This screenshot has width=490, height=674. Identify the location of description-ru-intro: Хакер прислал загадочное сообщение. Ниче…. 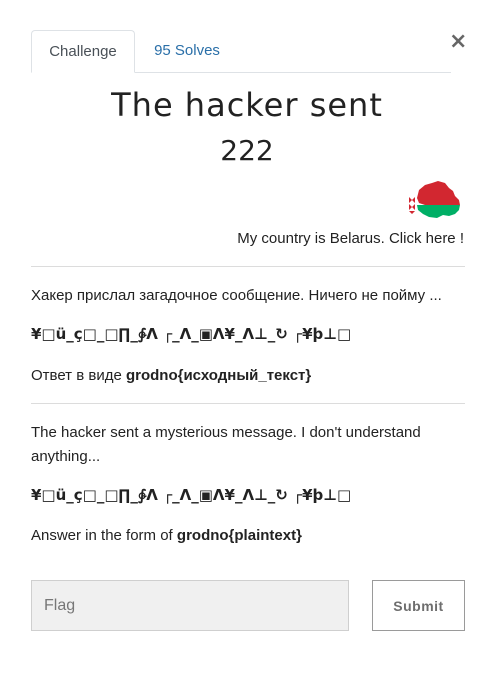
(236, 295).